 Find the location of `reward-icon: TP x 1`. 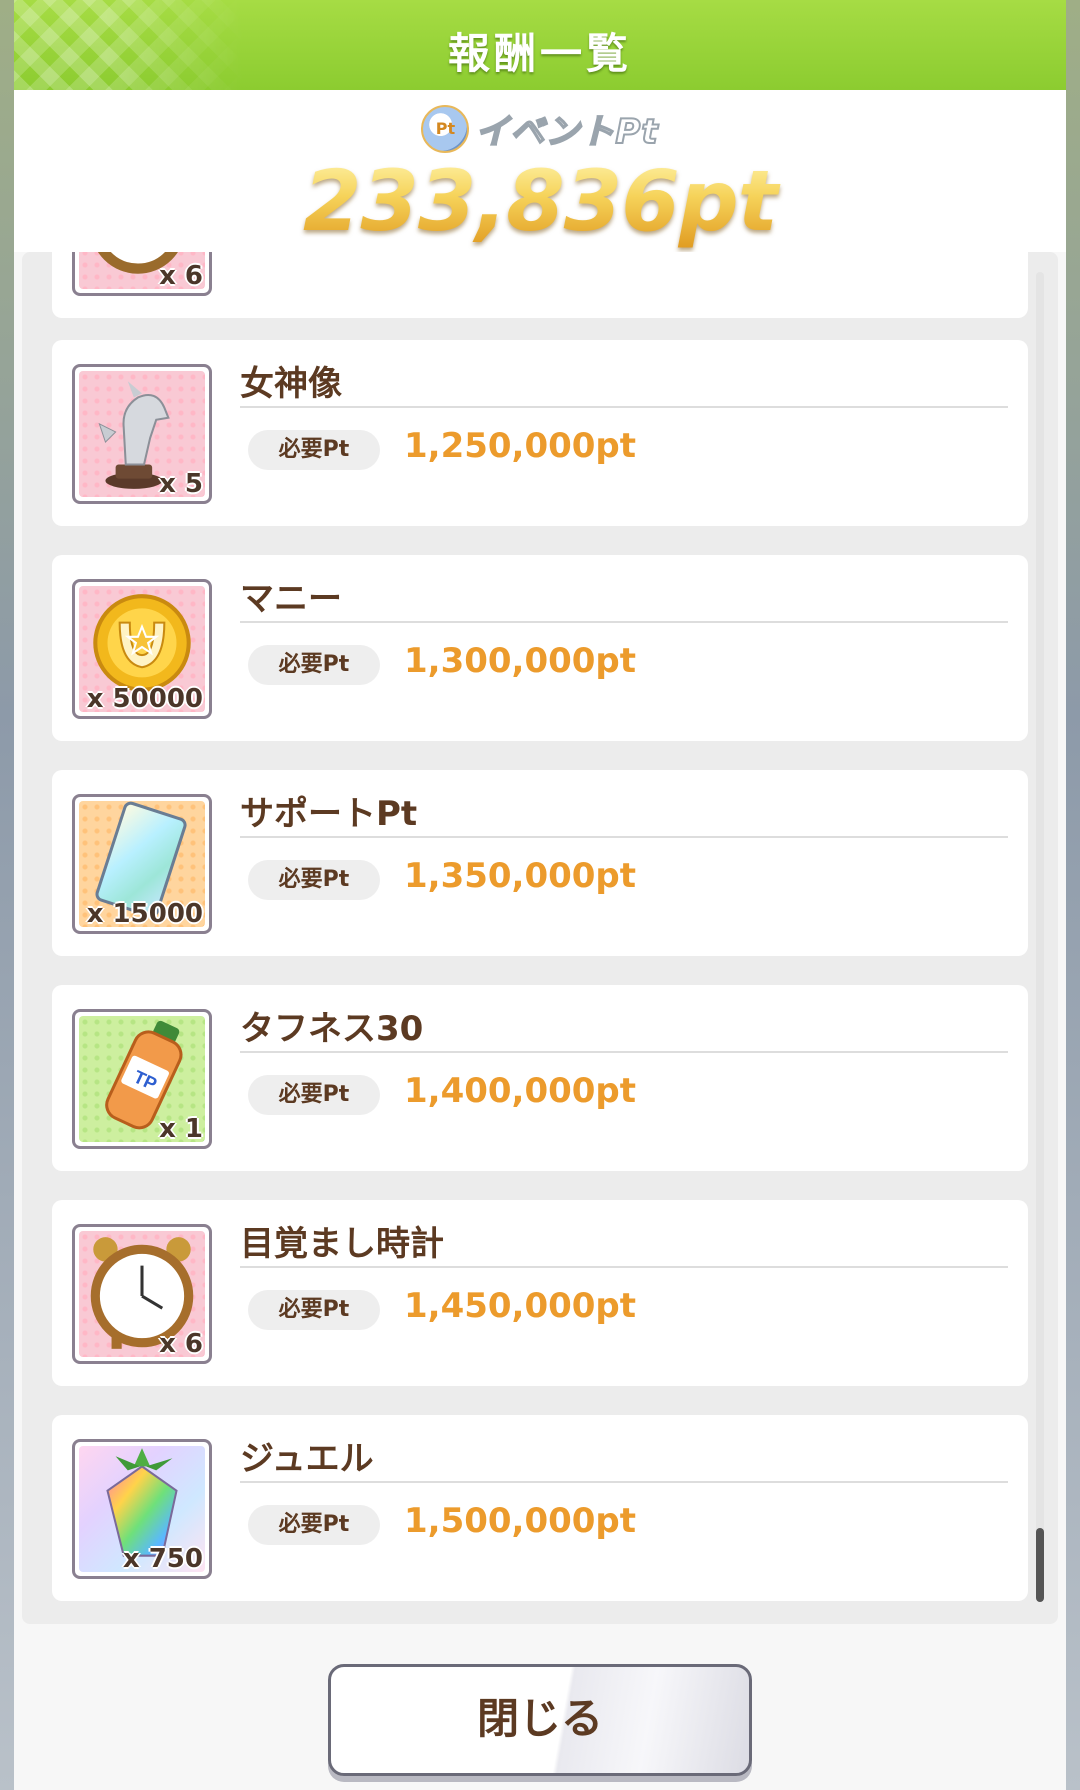

reward-icon: TP x 1 is located at coordinates (142, 1079).